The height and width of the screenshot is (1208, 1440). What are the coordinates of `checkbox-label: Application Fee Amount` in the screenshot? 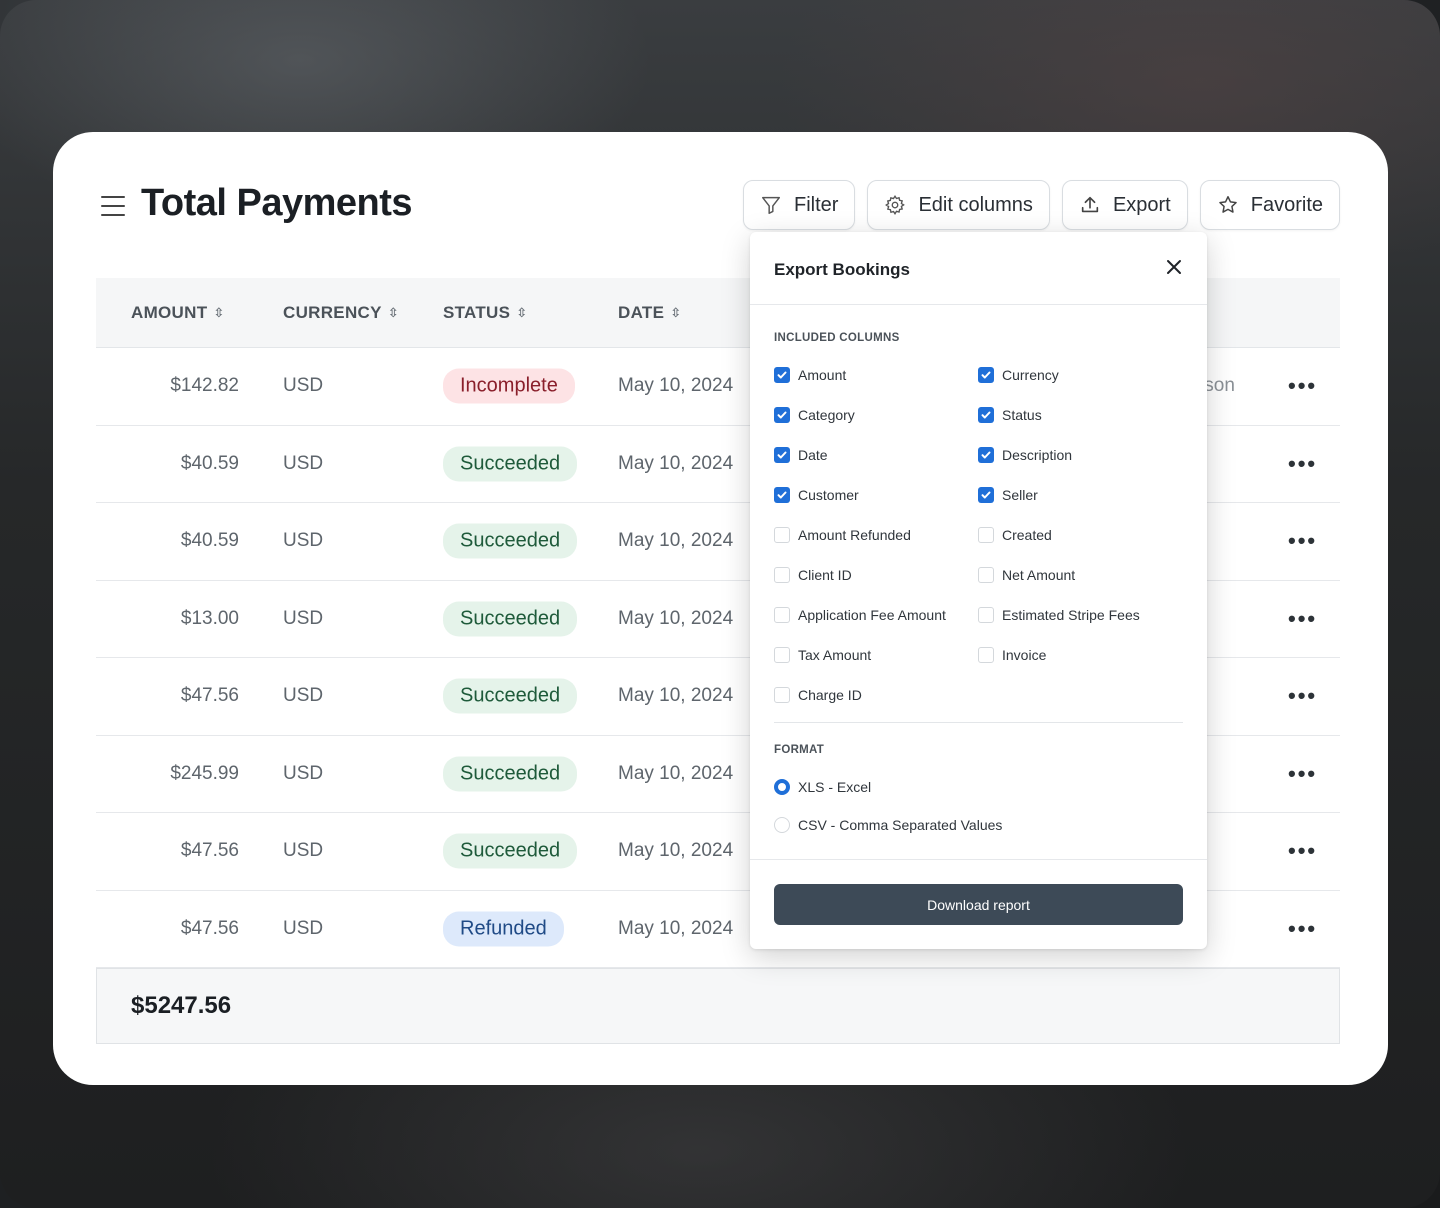 It's located at (872, 615).